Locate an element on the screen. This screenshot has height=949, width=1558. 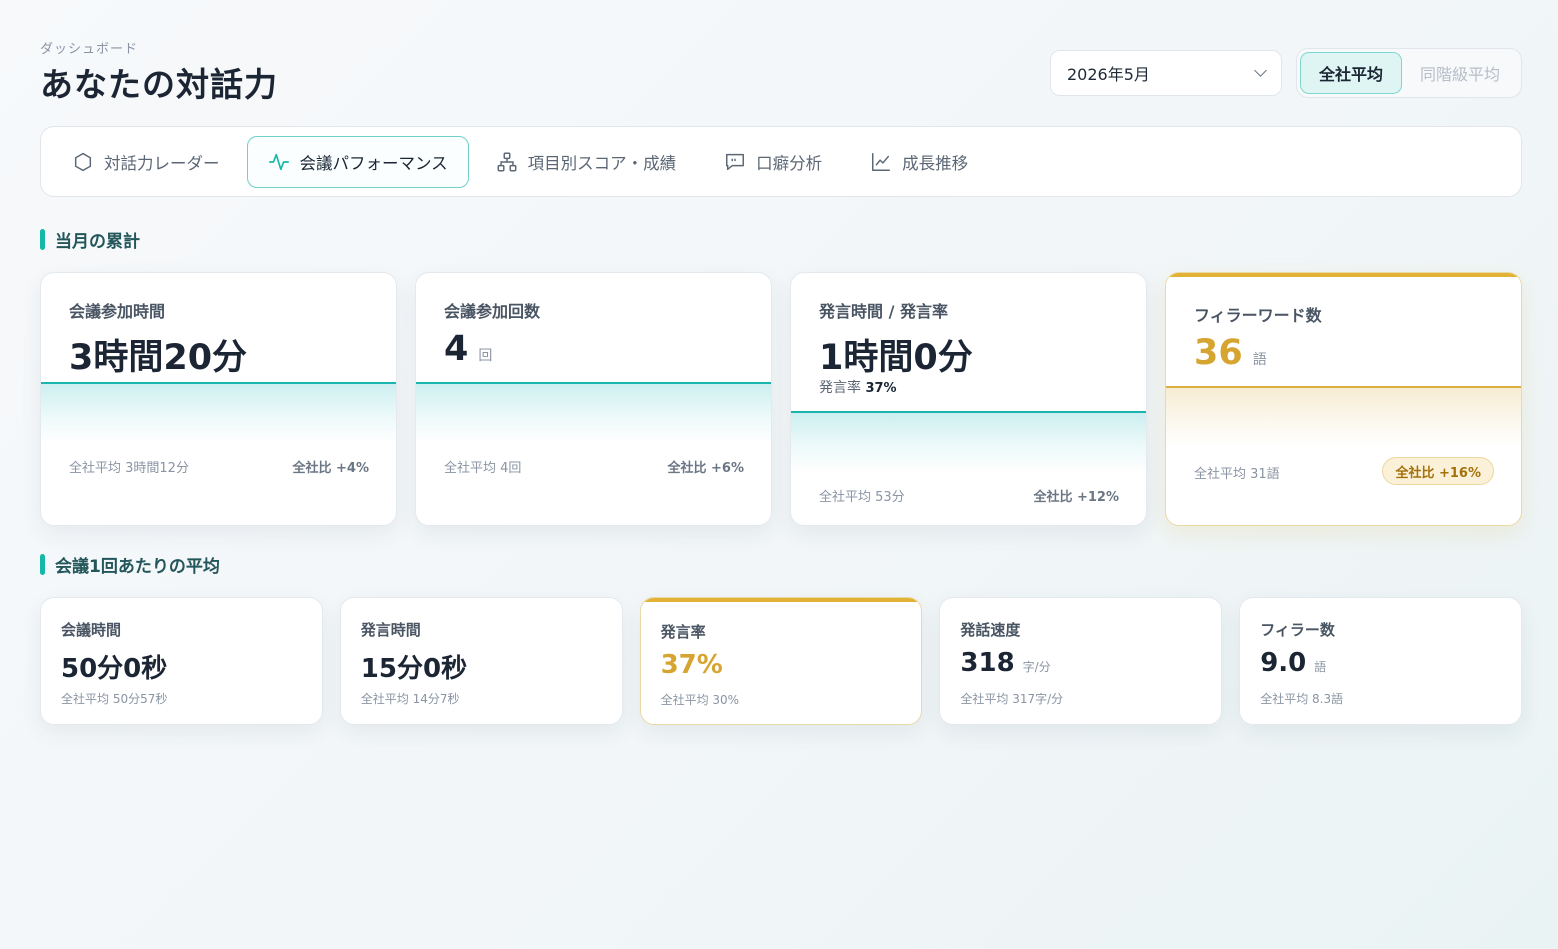
hierarchy-icon is located at coordinates (507, 161).